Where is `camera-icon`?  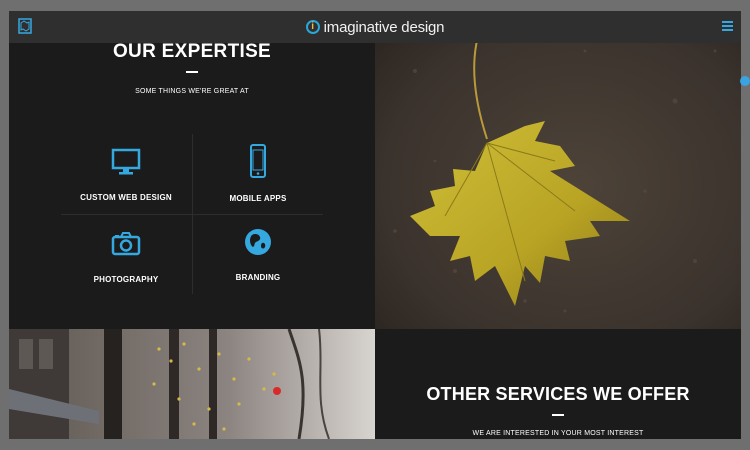 camera-icon is located at coordinates (126, 244).